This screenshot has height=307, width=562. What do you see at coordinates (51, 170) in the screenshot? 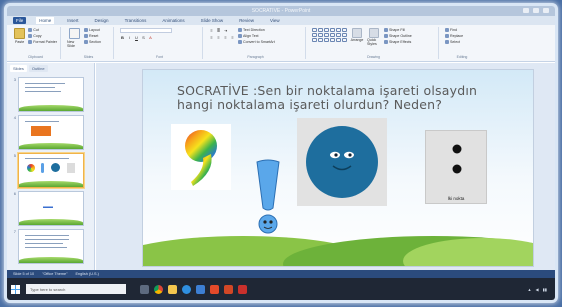
I see `slide-thumbnail-selected` at bounding box center [51, 170].